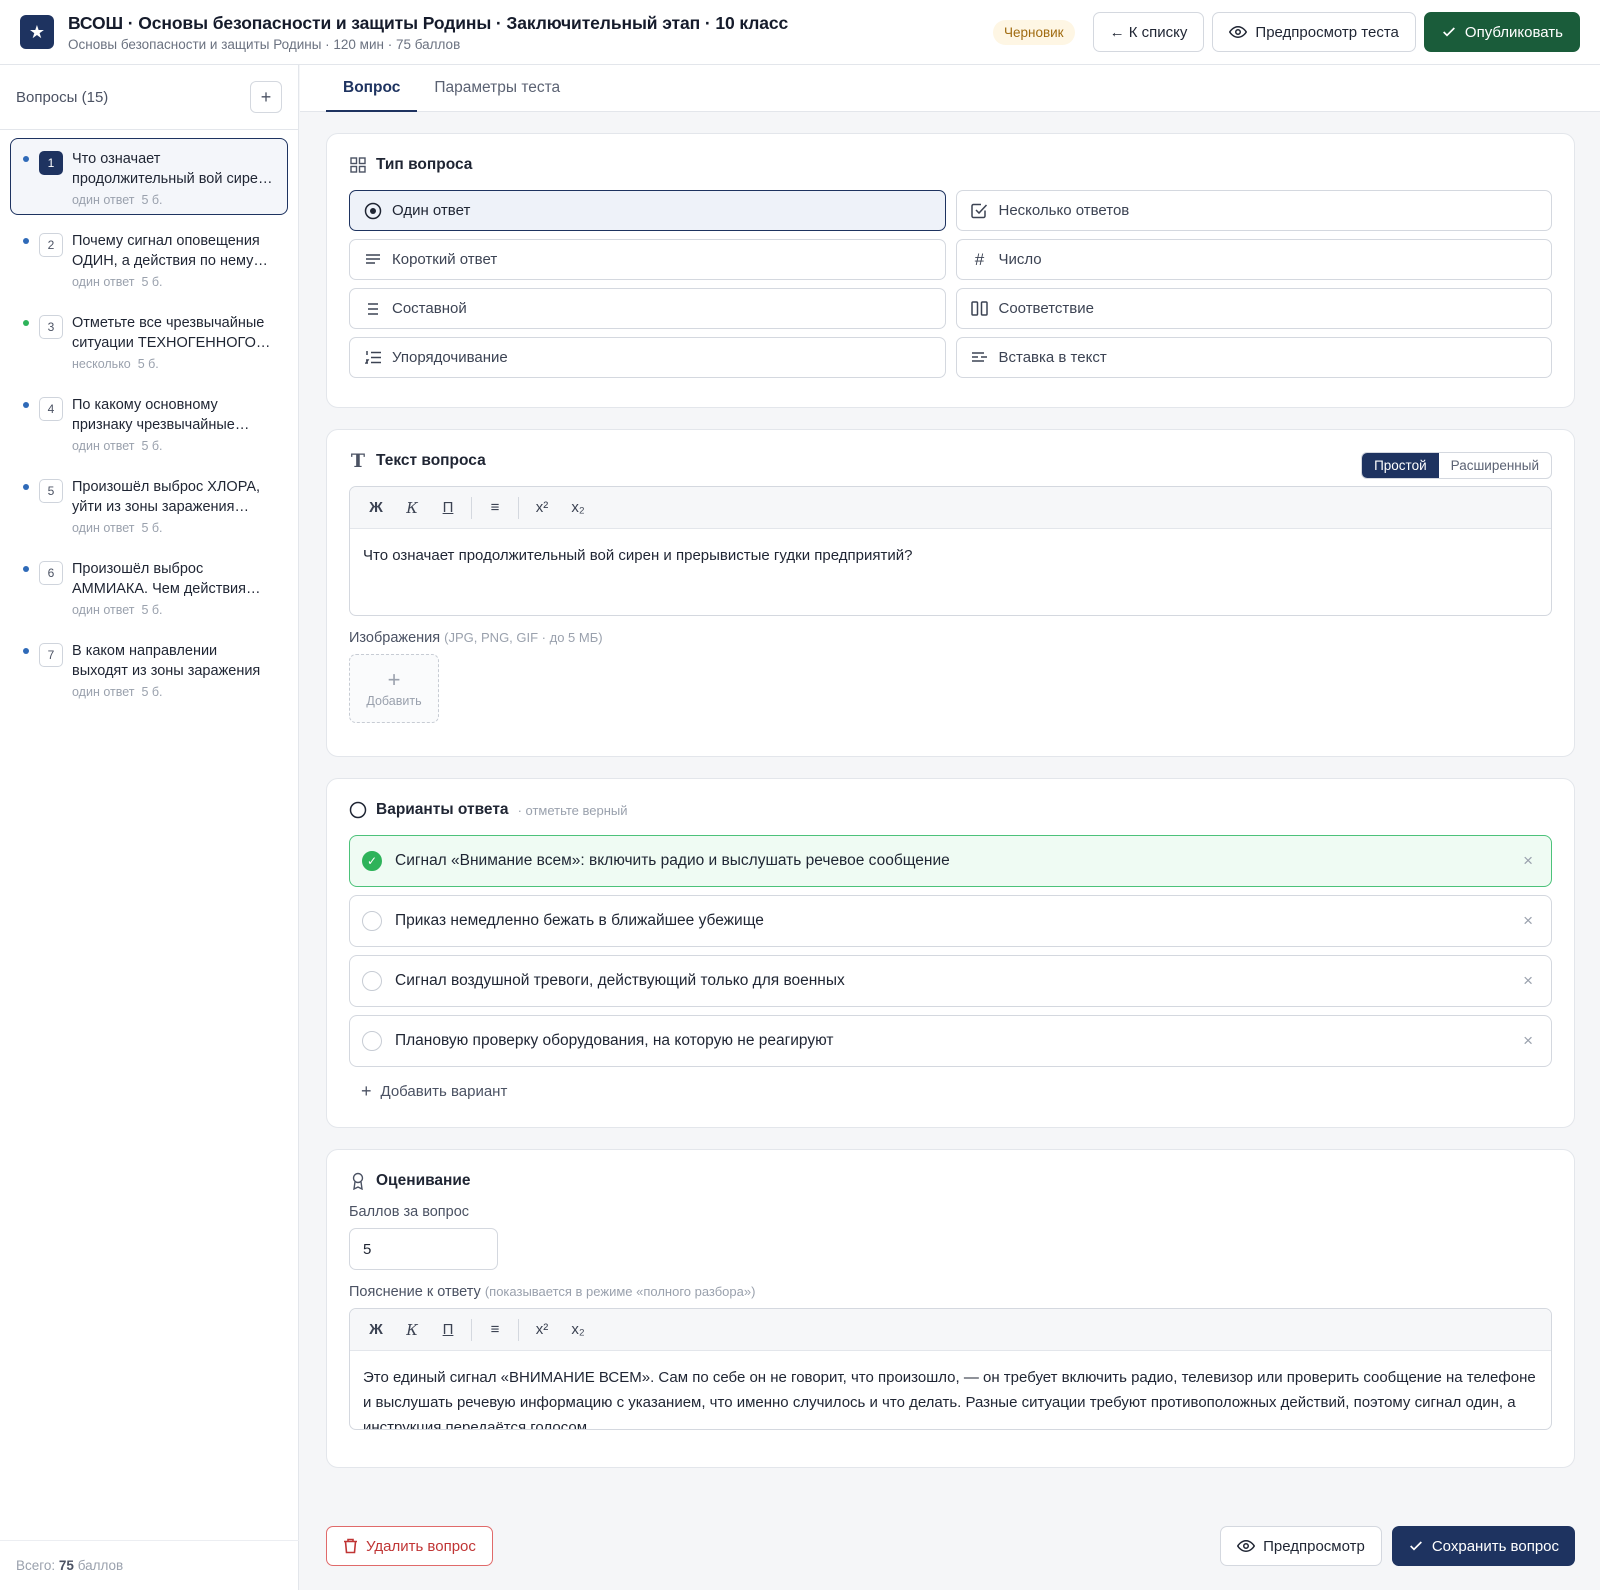 The image size is (1600, 1590). I want to click on total-points: 75, so click(66, 1565).